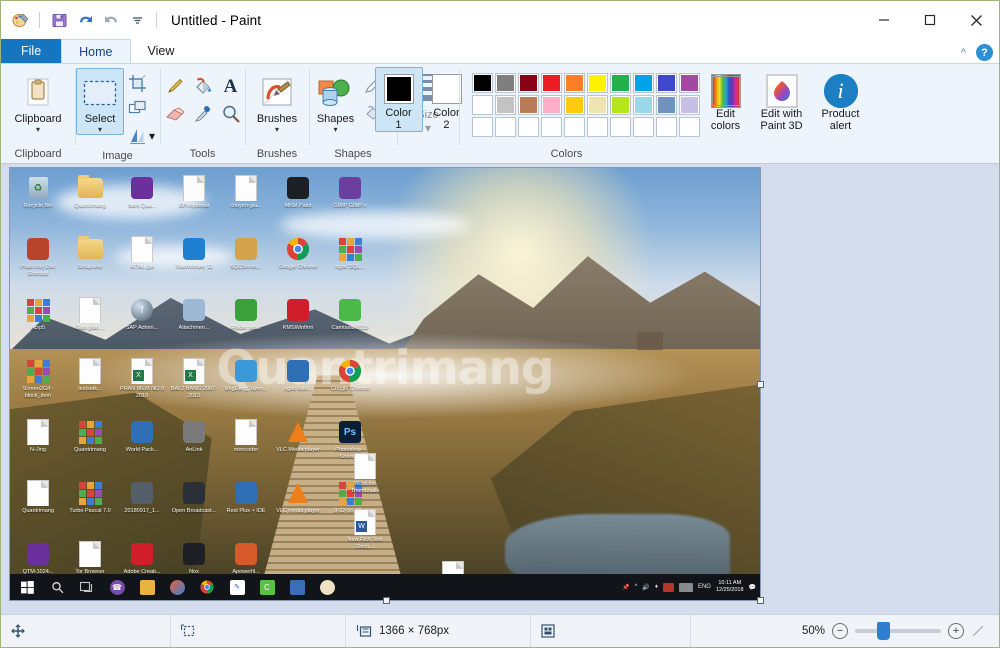 Image resolution: width=1000 pixels, height=648 pixels. Describe the element at coordinates (551, 83) in the screenshot. I see `palette-swatch-r1-c4` at that location.